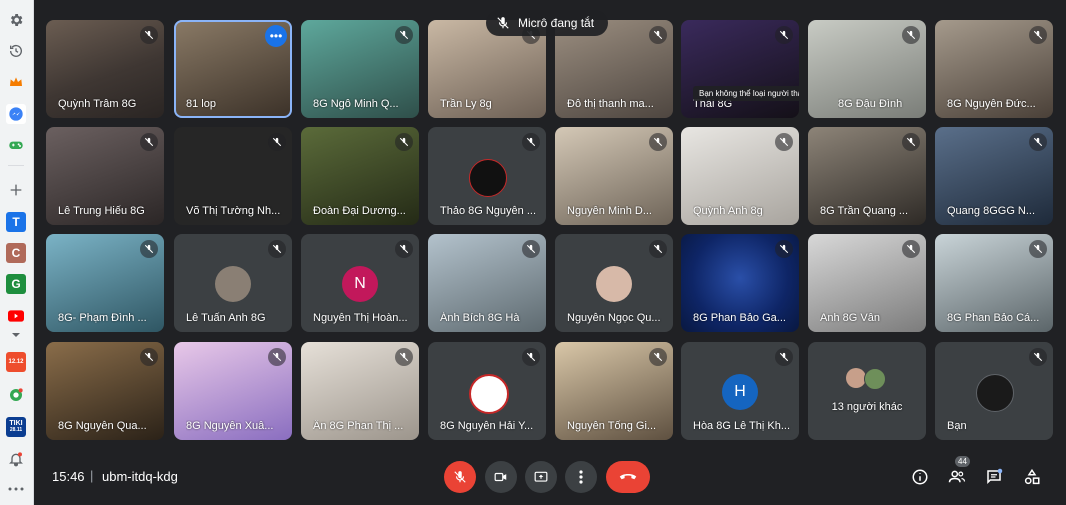  I want to click on present-screen-button, so click(541, 477).